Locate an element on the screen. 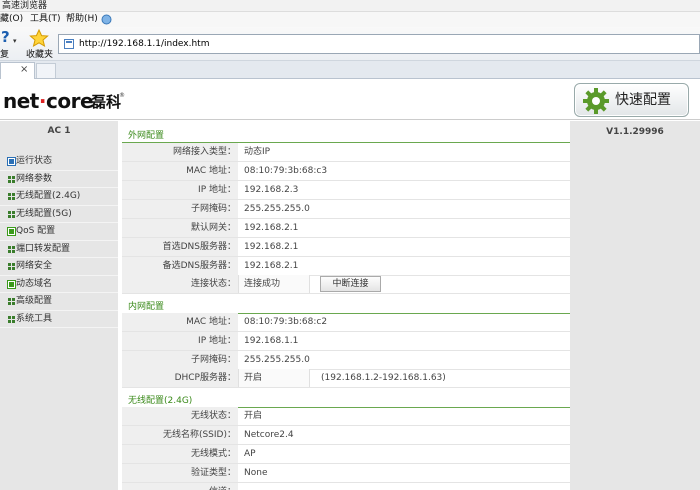  row-key: 备选DNS服务器： is located at coordinates (180, 266).